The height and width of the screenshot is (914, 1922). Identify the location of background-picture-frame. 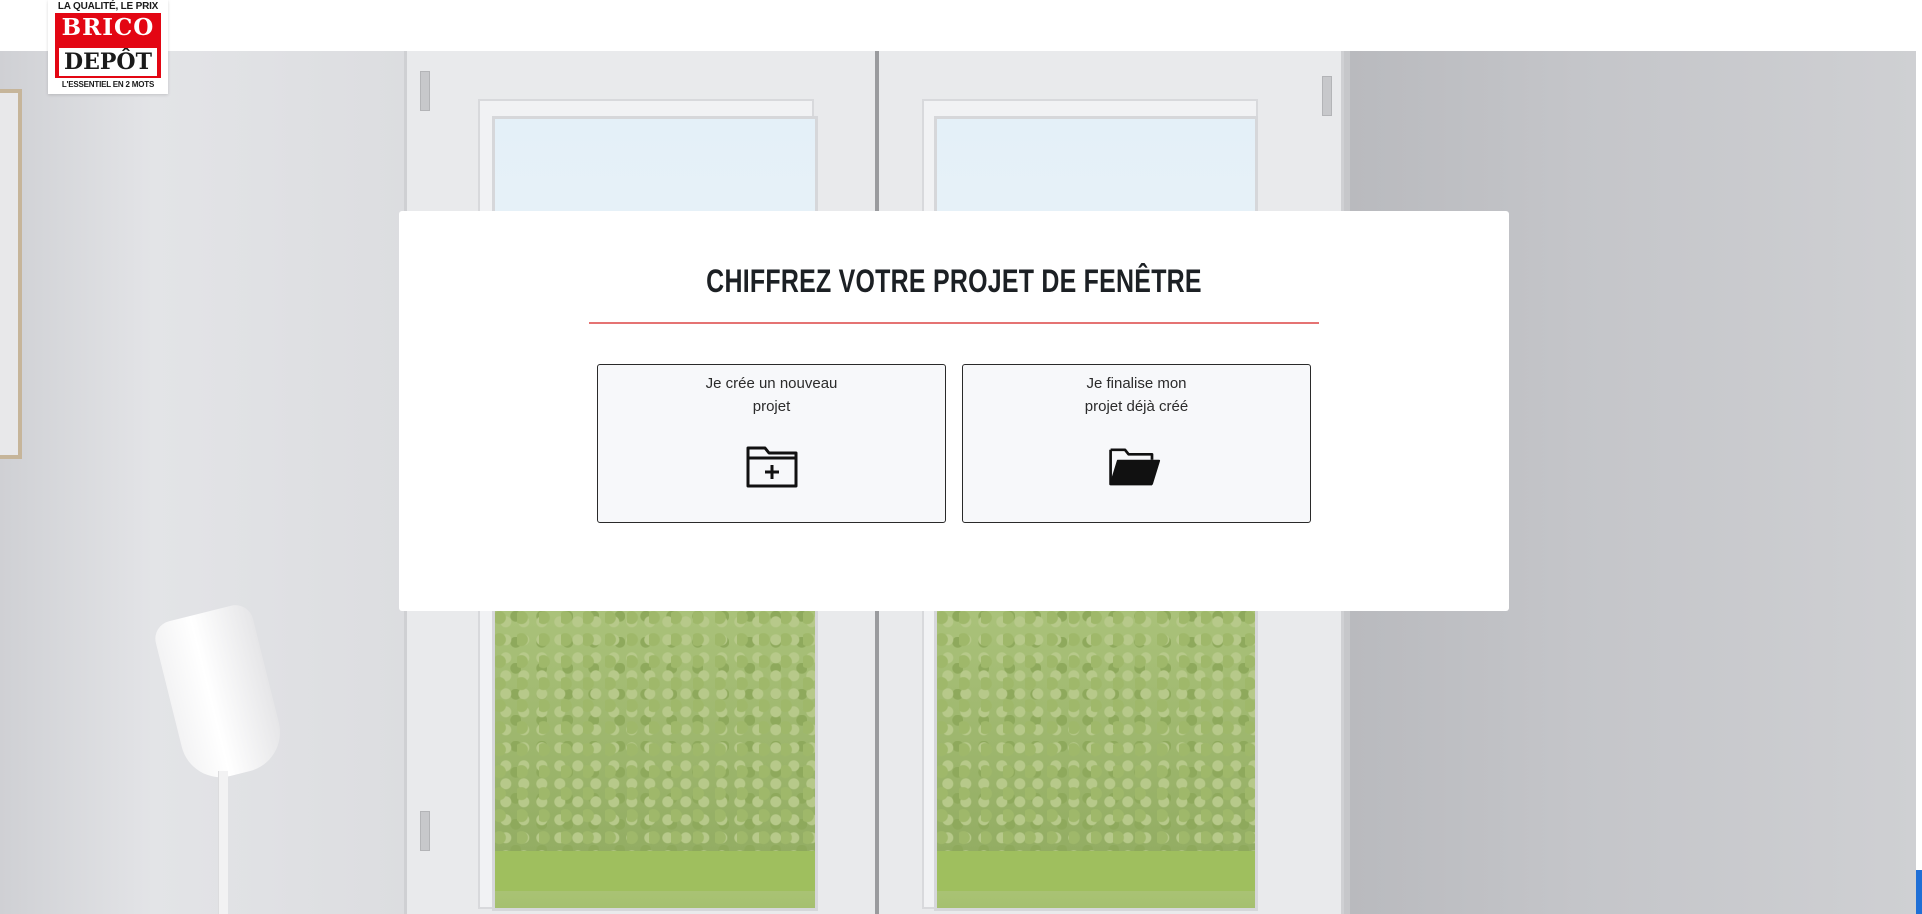
(11, 274).